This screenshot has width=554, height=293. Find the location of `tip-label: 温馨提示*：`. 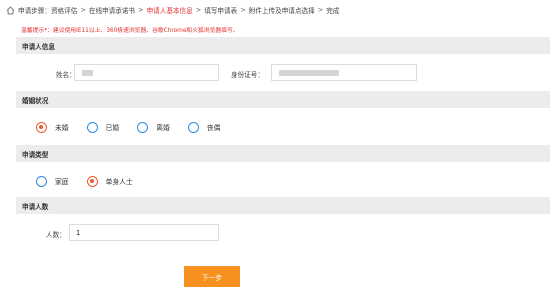

tip-label: 温馨提示*： is located at coordinates (37, 31).